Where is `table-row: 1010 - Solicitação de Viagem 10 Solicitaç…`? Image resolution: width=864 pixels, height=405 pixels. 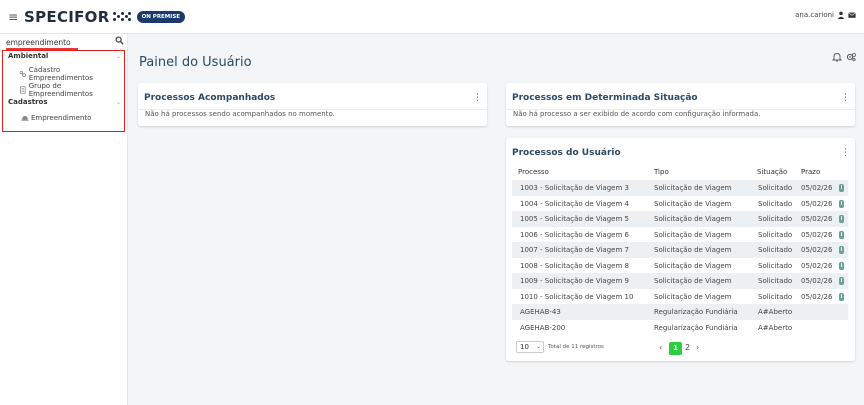
table-row: 1010 - Solicitação de Viagem 10 Solicitaç… is located at coordinates (680, 297).